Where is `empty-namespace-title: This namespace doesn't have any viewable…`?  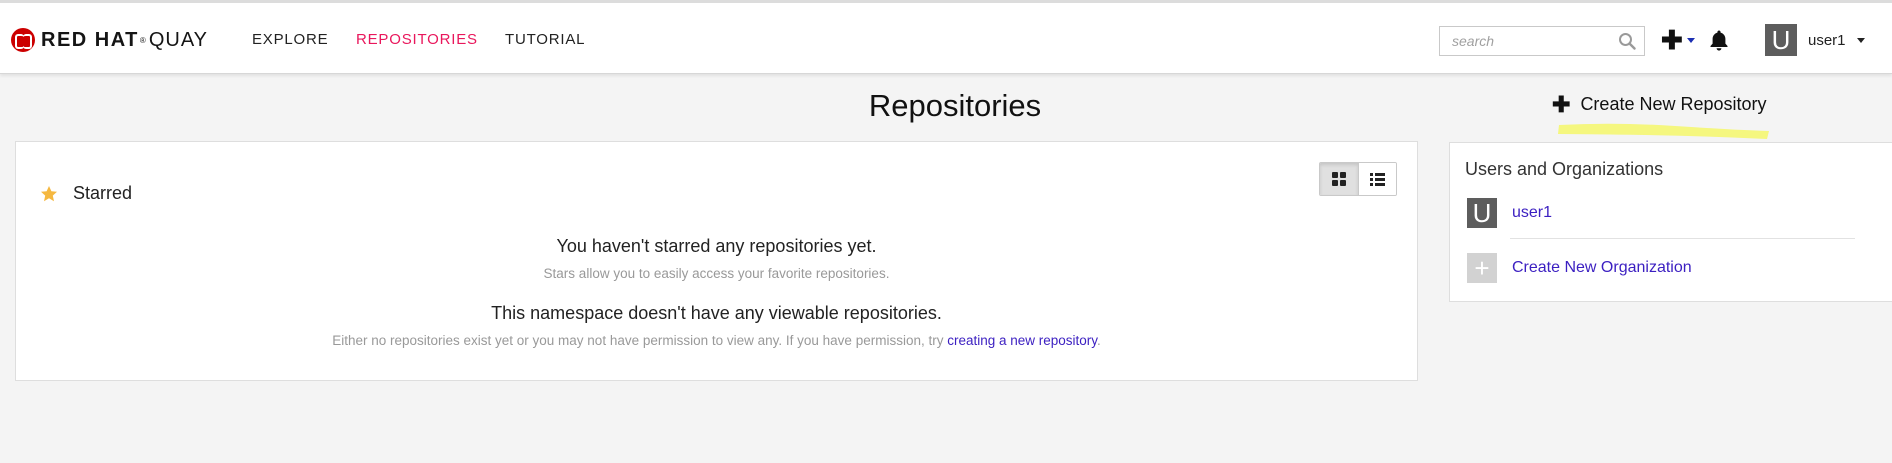
empty-namespace-title: This namespace doesn't have any viewable… is located at coordinates (716, 313).